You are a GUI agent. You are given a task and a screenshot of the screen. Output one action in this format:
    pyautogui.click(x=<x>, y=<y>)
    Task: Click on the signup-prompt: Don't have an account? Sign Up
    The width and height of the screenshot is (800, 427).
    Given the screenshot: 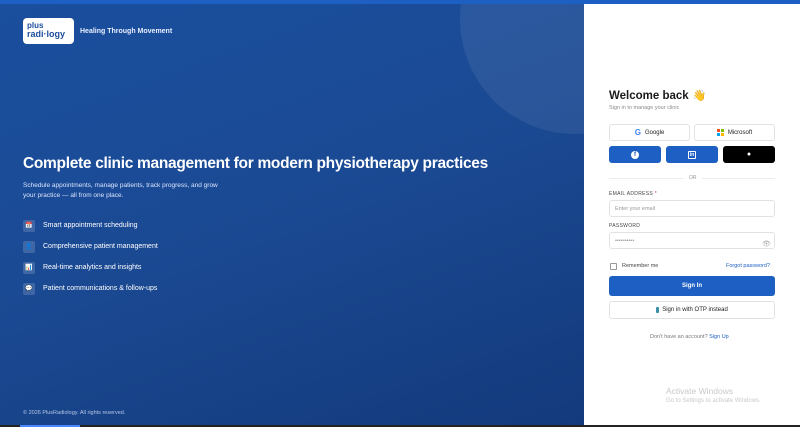 What is the action you would take?
    pyautogui.click(x=689, y=337)
    